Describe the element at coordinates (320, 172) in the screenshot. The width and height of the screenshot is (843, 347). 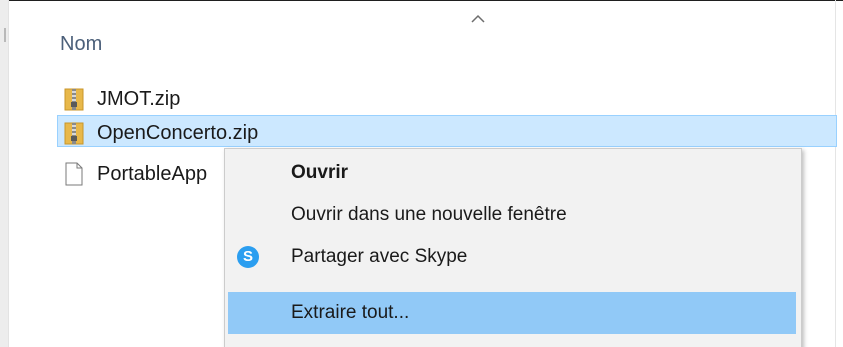
I see `menu-item-label: Ouvrir` at that location.